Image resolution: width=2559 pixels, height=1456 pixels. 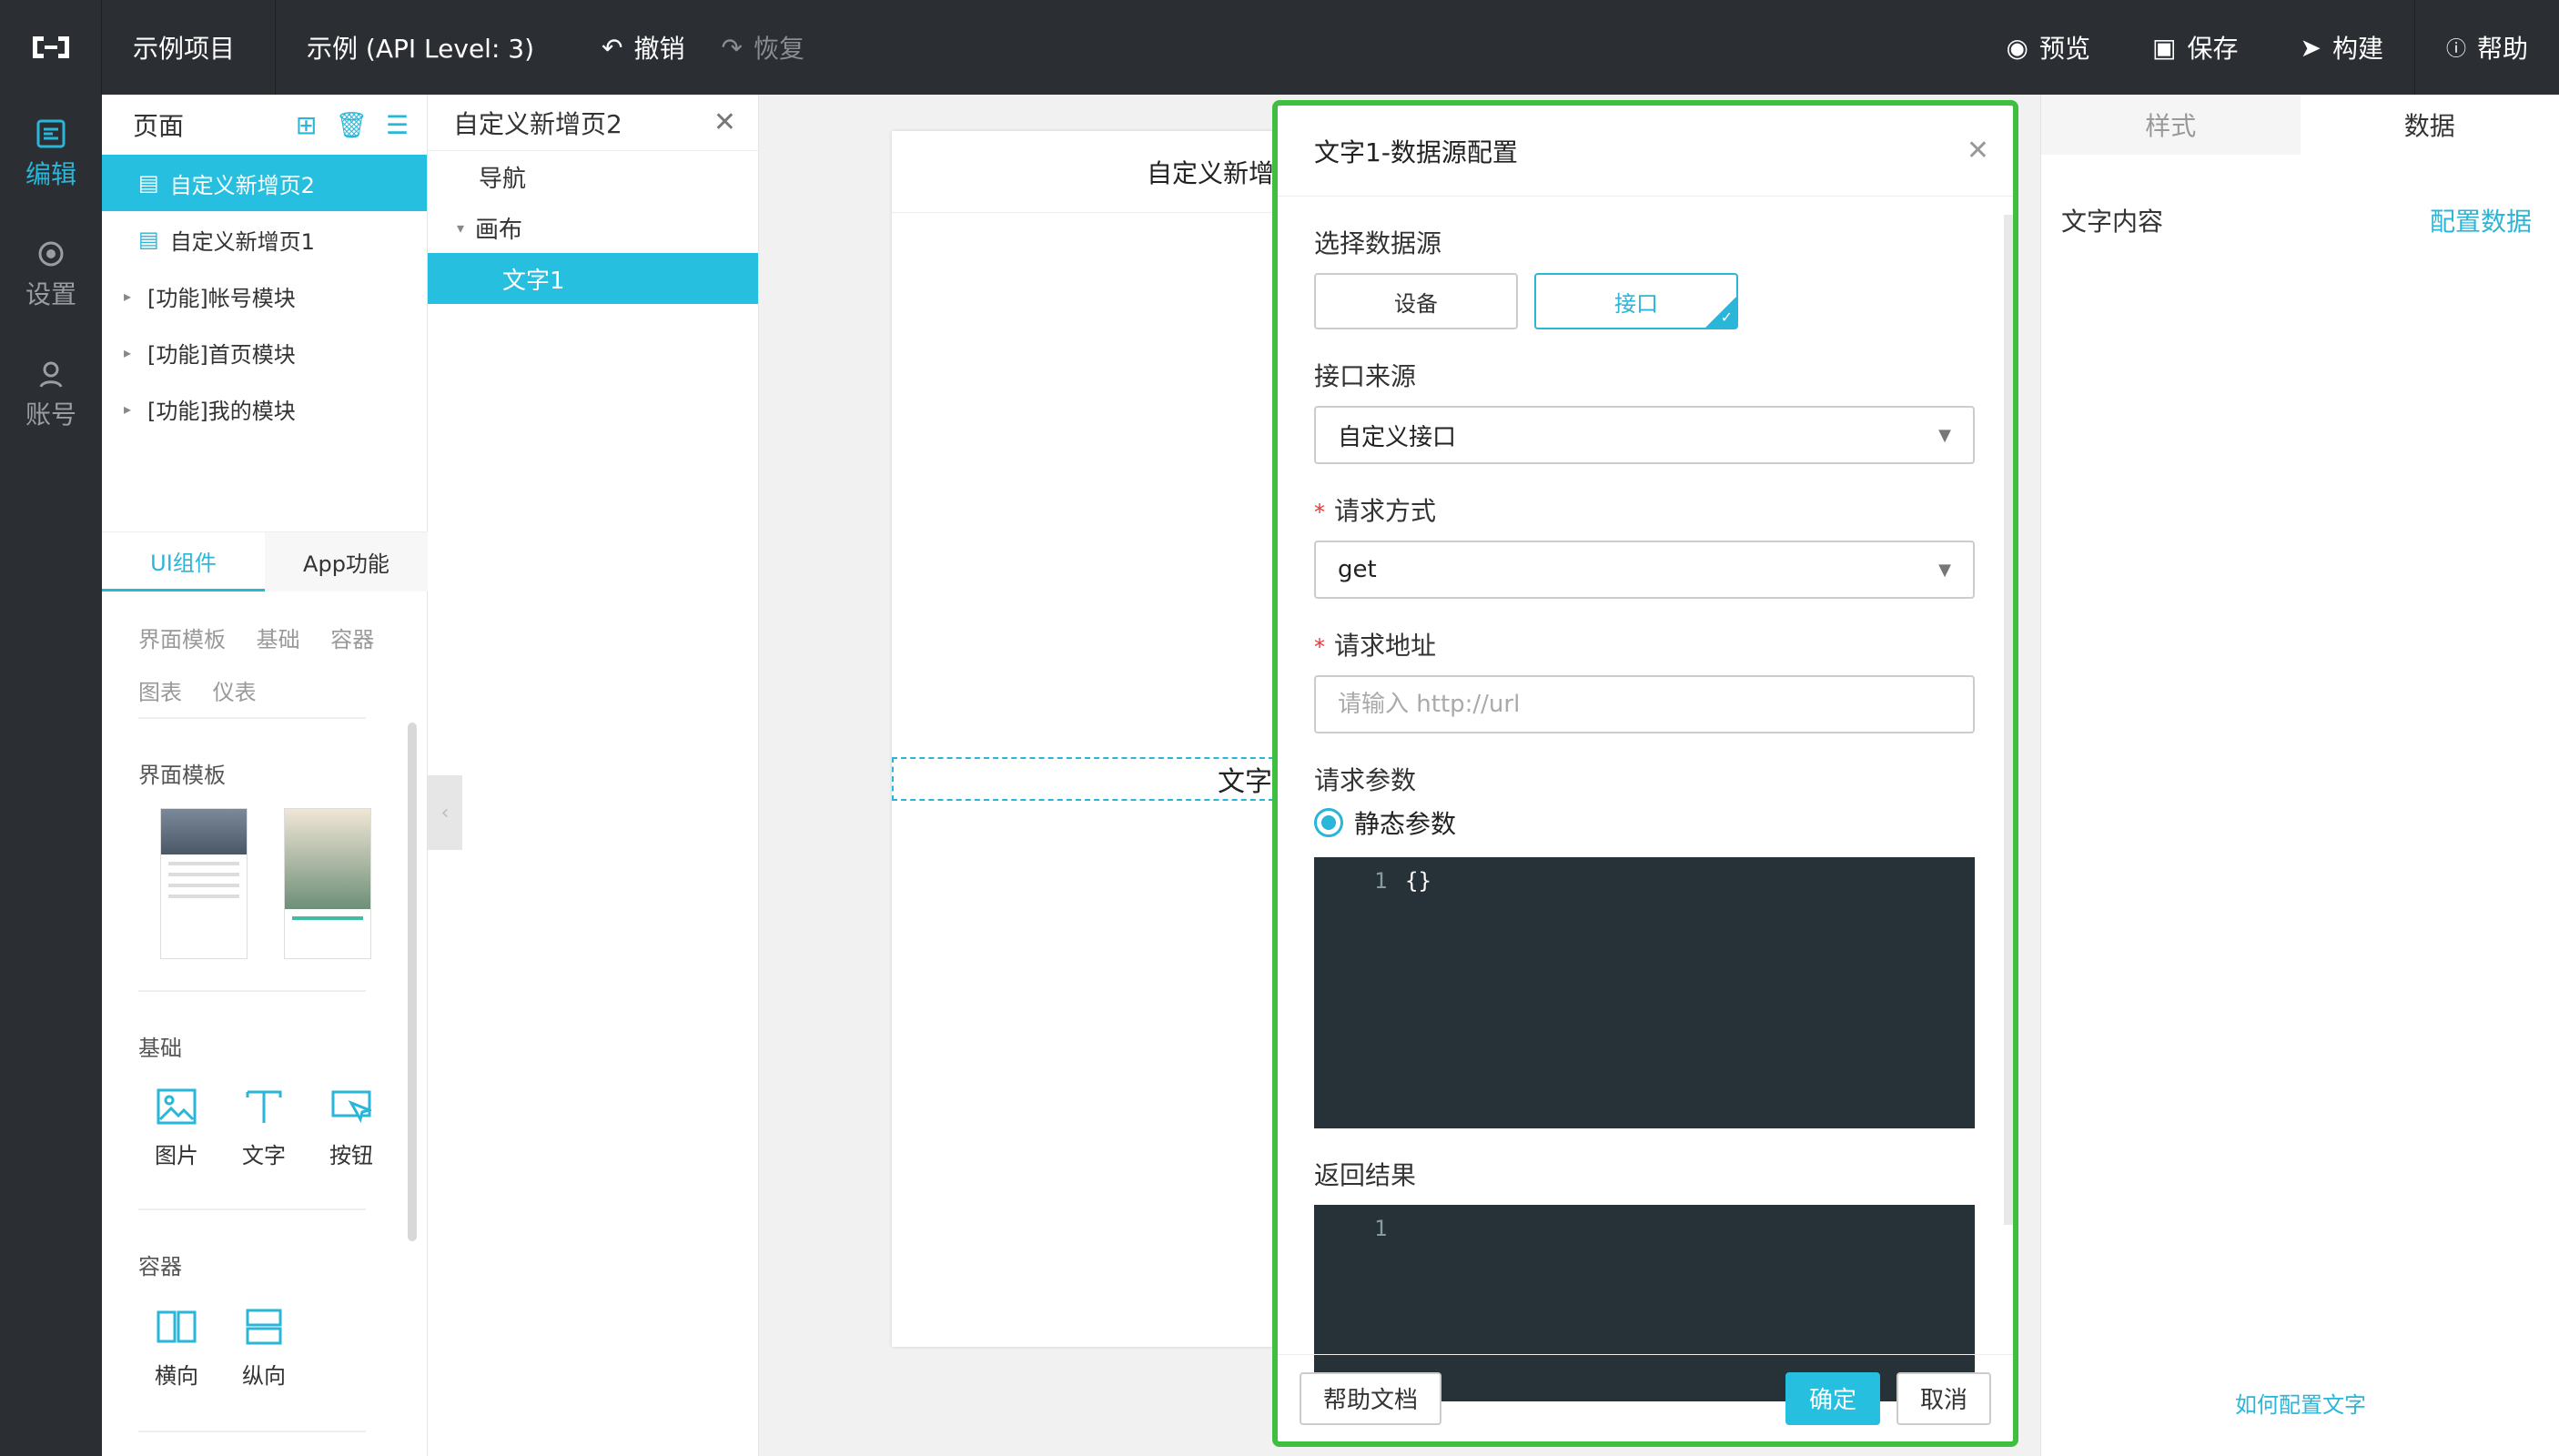 I want to click on cancel-button: 取消, so click(x=1943, y=1398).